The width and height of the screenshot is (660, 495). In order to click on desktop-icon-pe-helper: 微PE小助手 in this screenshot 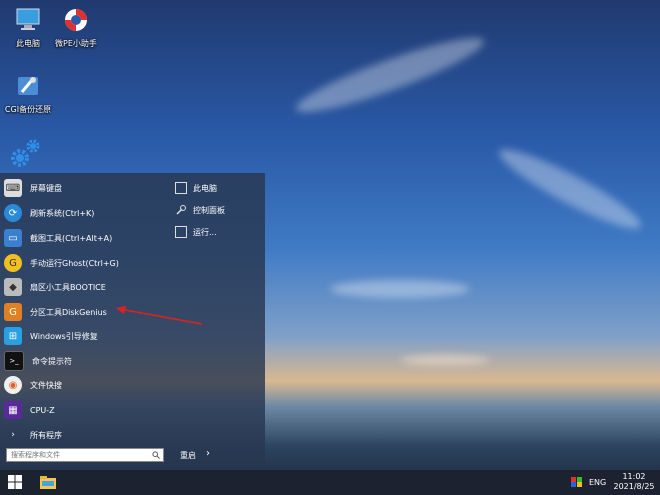, I will do `click(76, 27)`.